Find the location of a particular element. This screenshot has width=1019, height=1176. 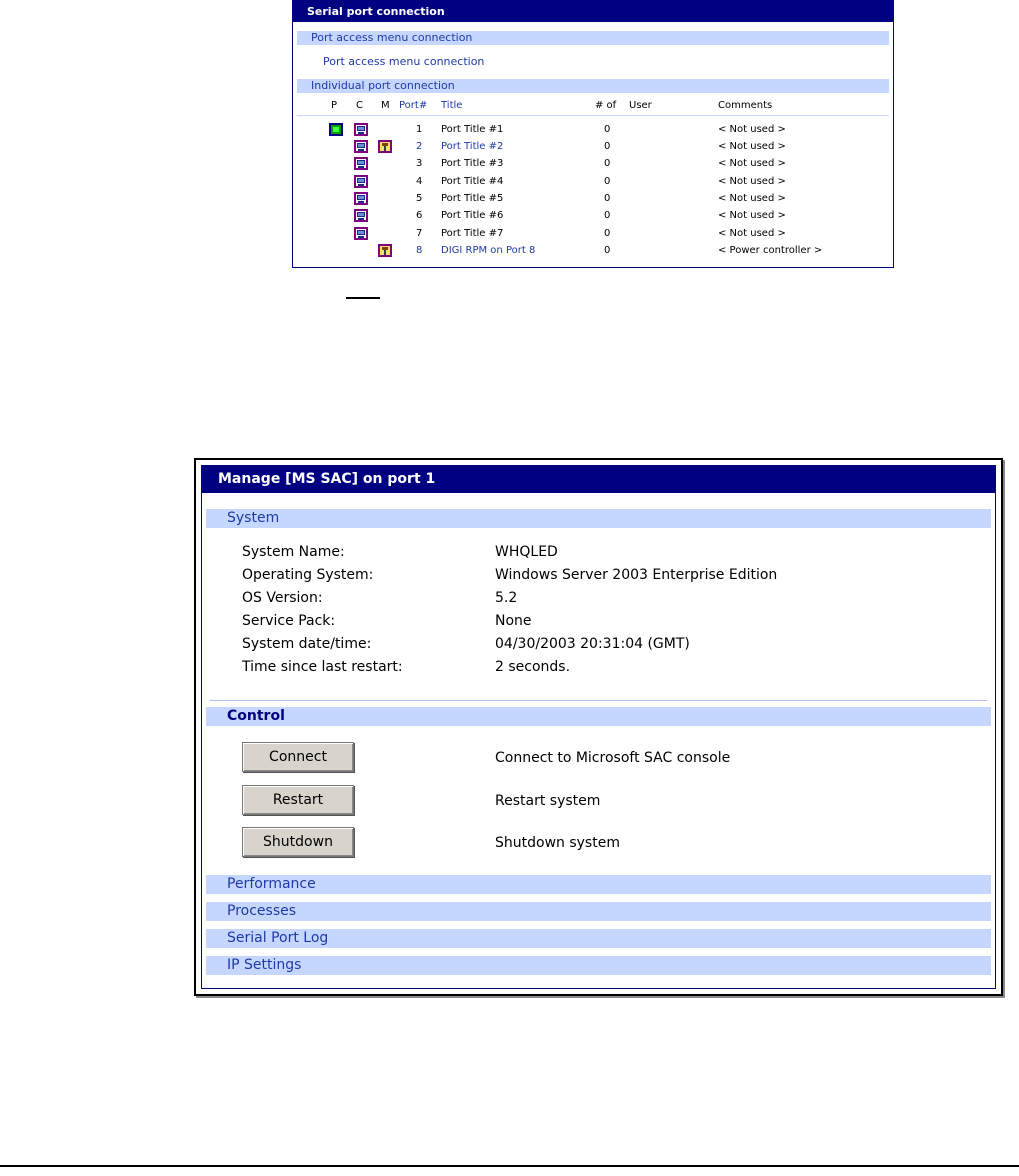

port-number: 1 is located at coordinates (419, 129).